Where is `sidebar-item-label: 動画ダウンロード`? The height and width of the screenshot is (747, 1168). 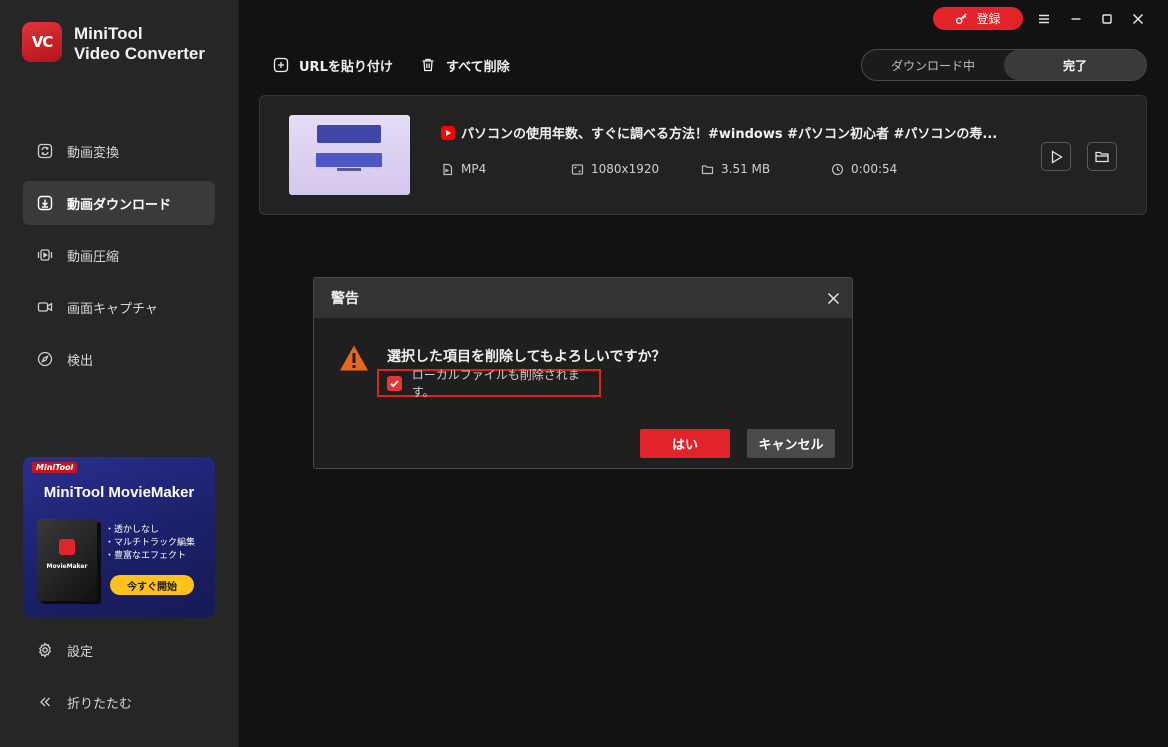 sidebar-item-label: 動画ダウンロード is located at coordinates (119, 205).